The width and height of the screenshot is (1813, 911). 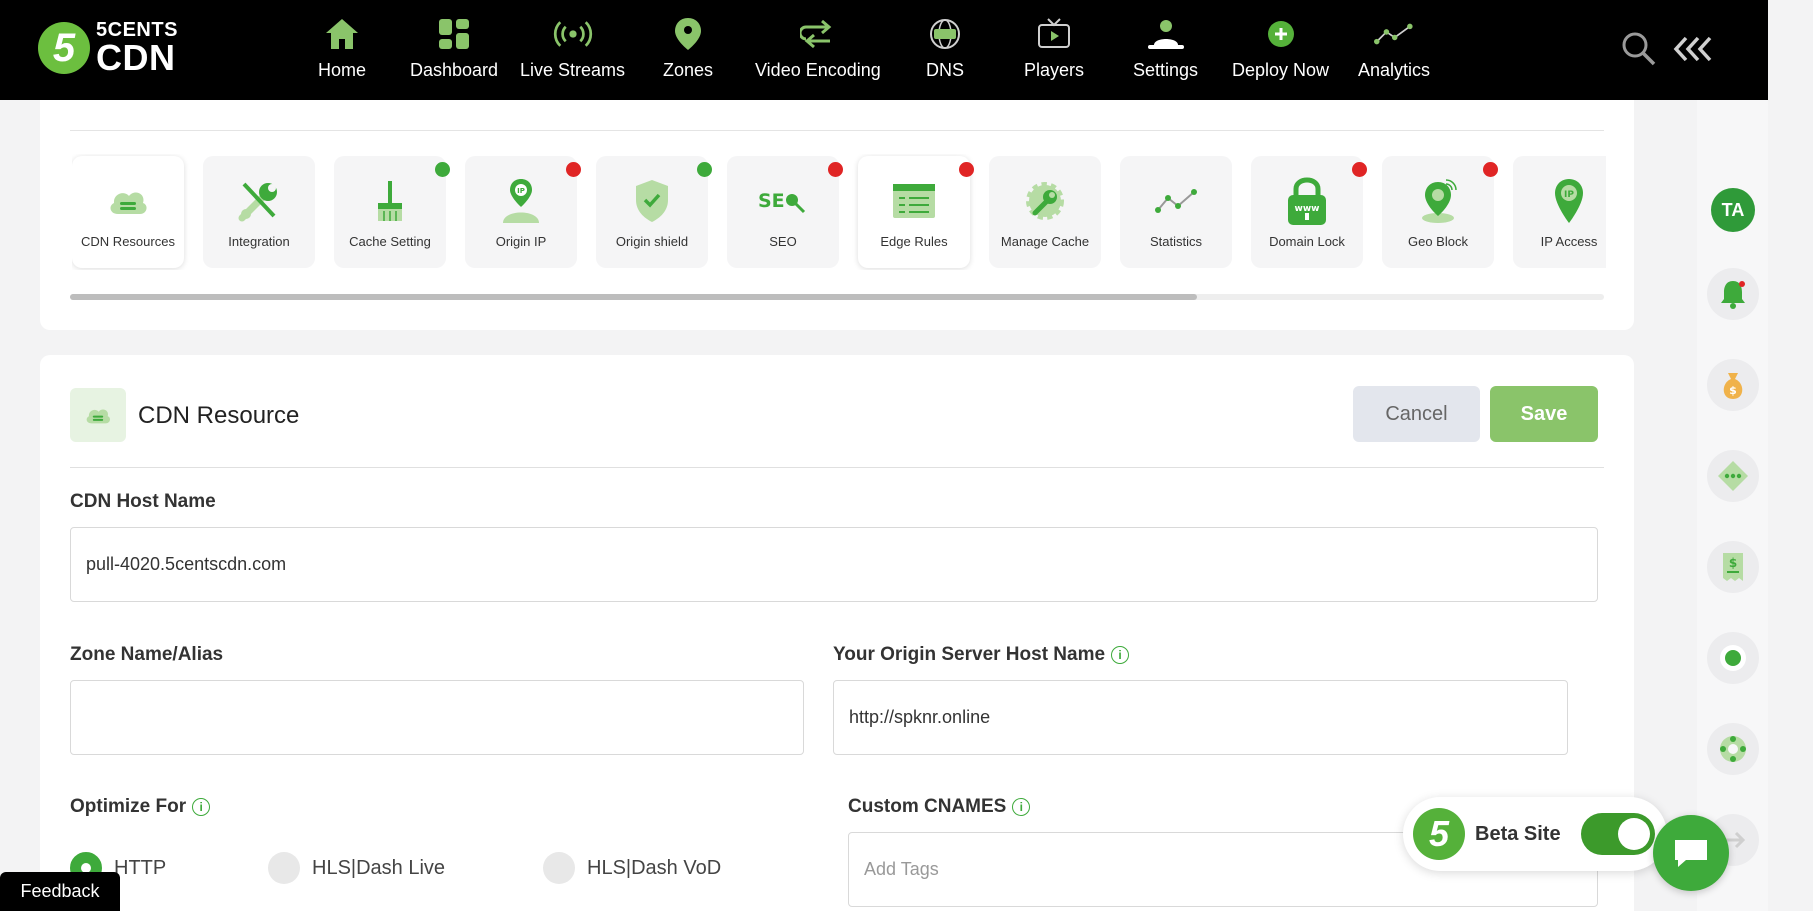 I want to click on origin-host-name-field: http://spknr.online, so click(x=1200, y=717).